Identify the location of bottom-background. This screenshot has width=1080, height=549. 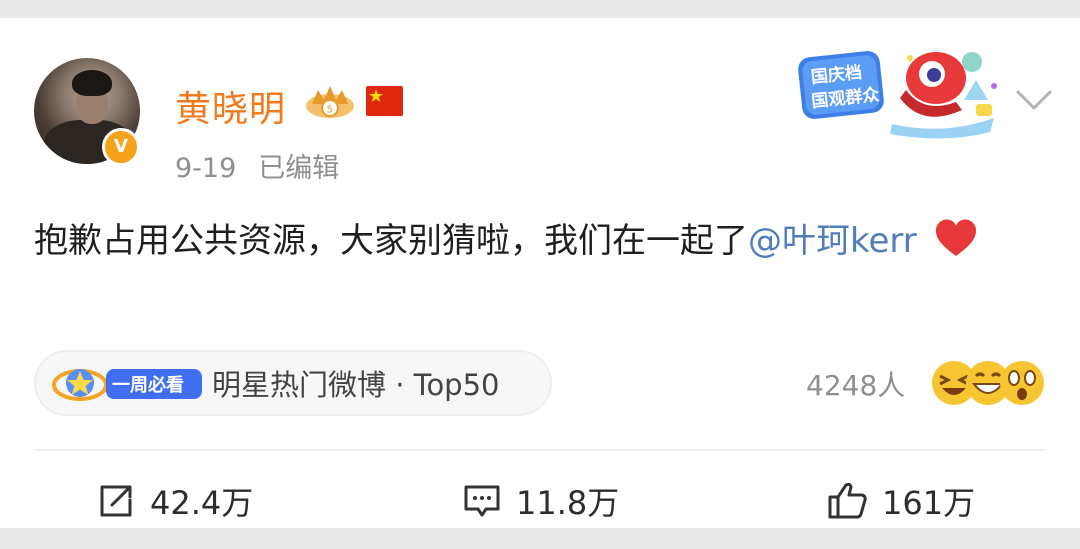
(540, 538).